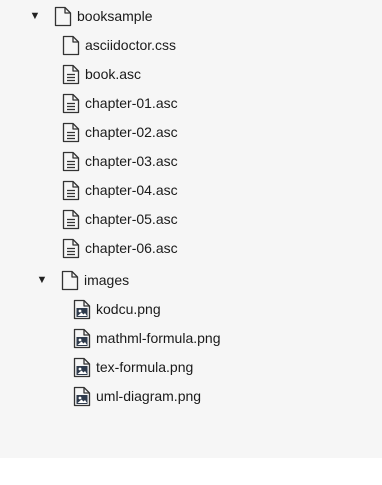 The width and height of the screenshot is (382, 485). Describe the element at coordinates (131, 132) in the screenshot. I see `tree-item-label: chapter-02.asc` at that location.